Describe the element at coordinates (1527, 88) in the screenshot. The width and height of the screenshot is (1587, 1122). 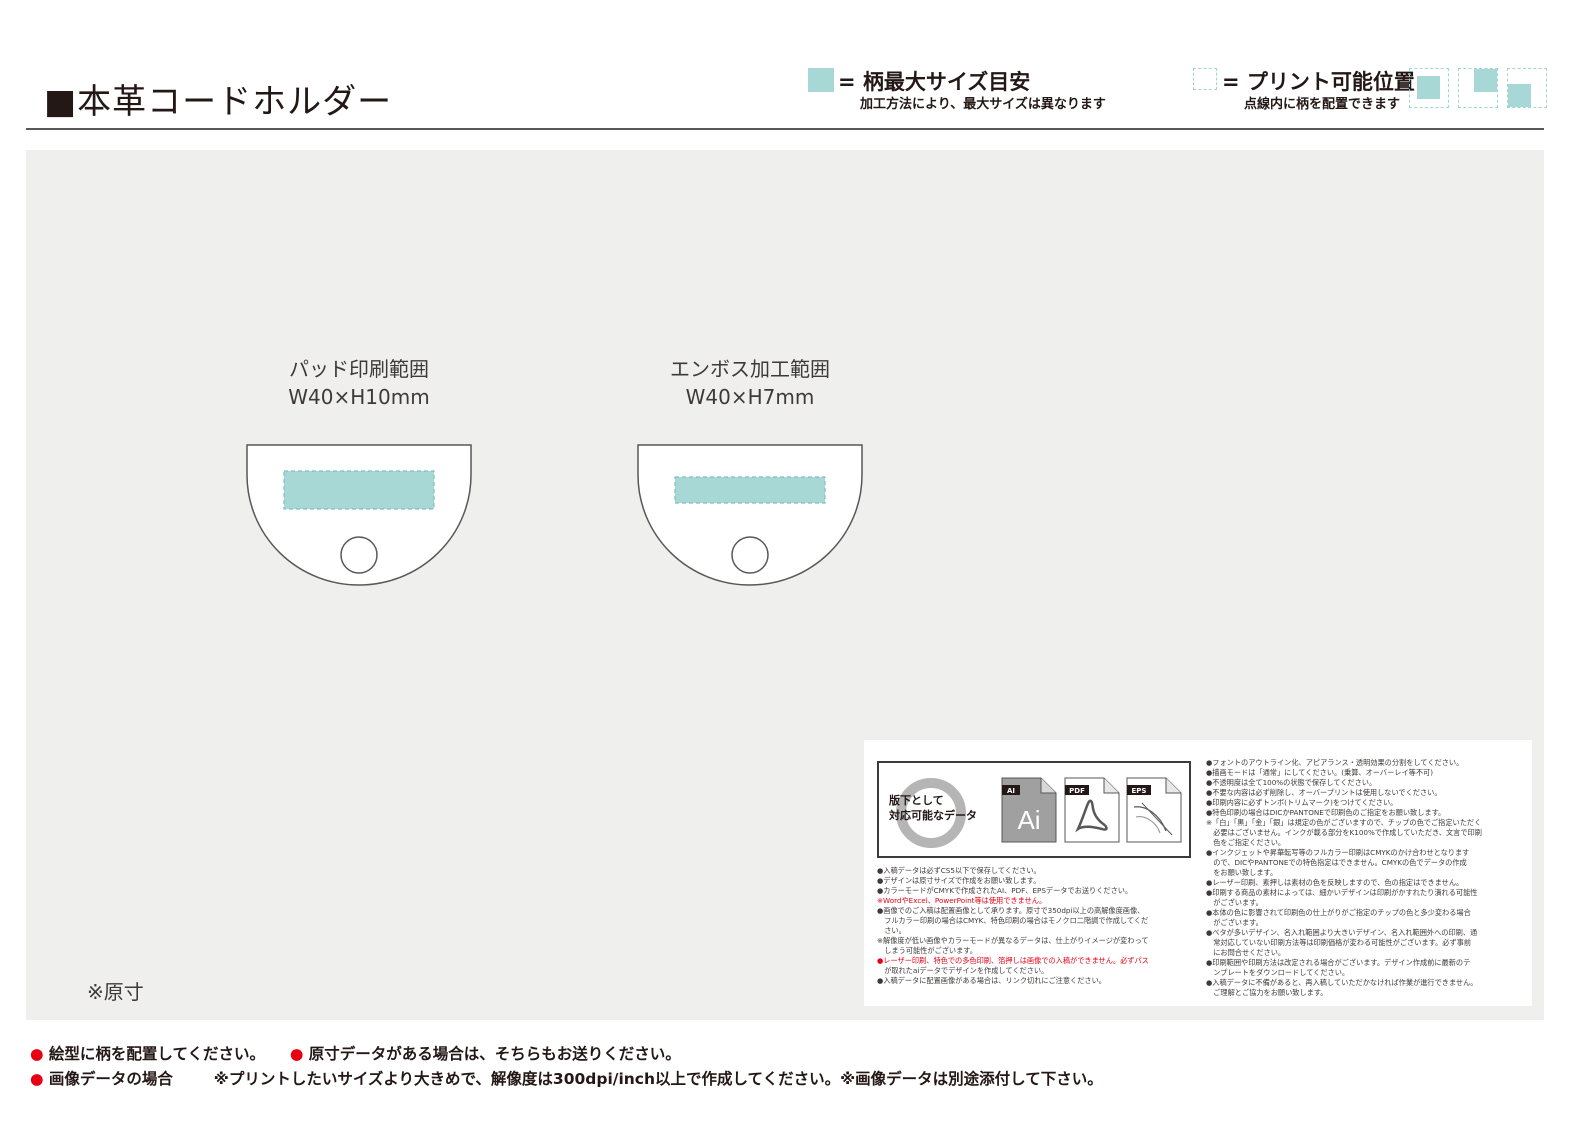
I see `position-example-bottom-icon` at that location.